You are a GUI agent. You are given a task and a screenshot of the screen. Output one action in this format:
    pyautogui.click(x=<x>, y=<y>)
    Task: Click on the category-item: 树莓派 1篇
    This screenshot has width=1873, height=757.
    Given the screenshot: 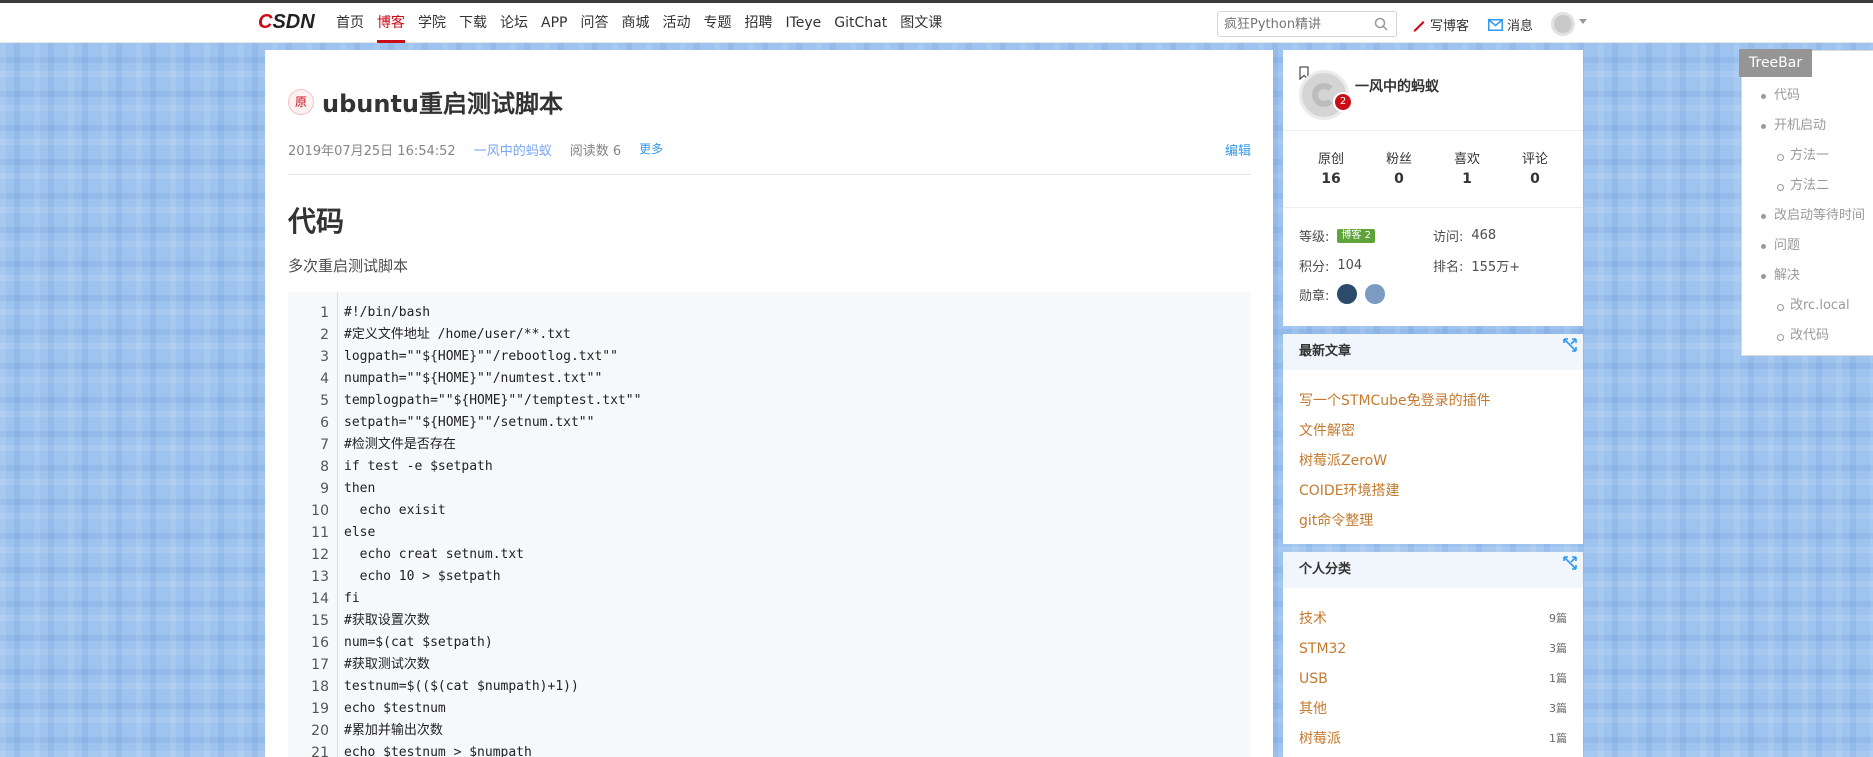 What is the action you would take?
    pyautogui.click(x=1433, y=739)
    